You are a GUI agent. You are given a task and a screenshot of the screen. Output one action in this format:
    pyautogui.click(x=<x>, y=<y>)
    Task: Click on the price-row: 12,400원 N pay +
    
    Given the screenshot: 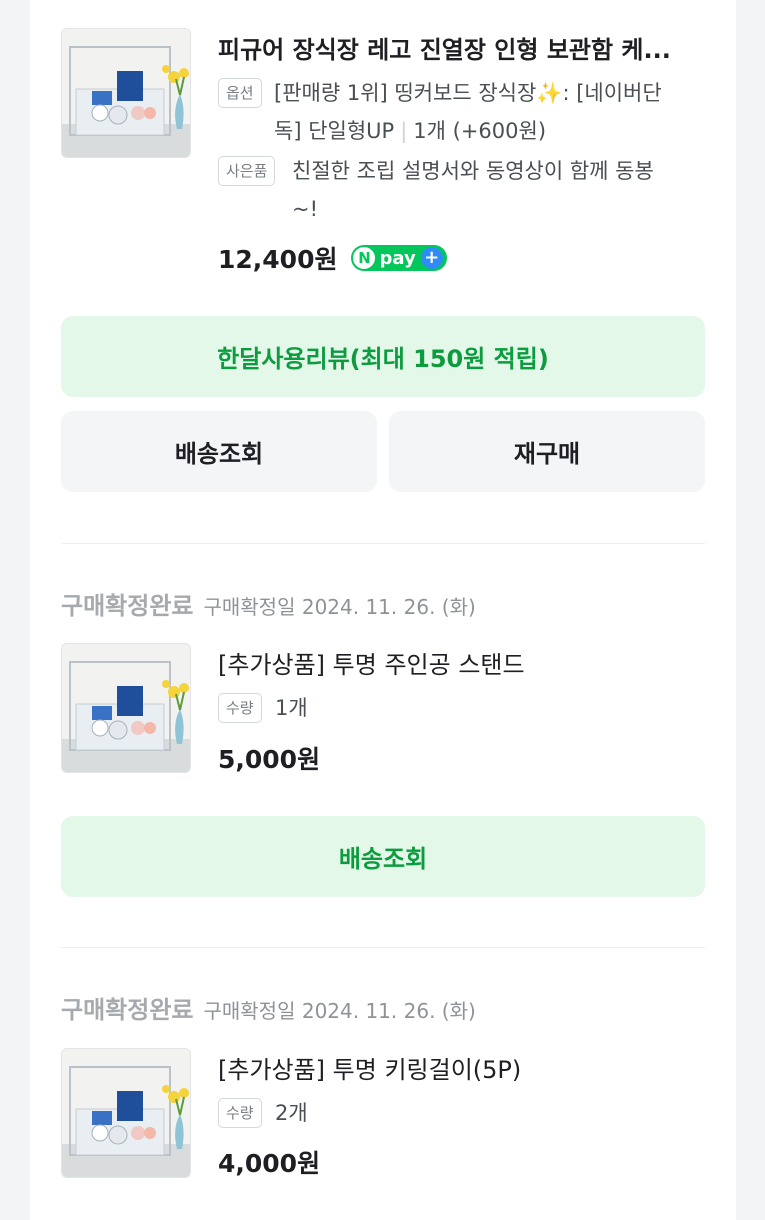 What is the action you would take?
    pyautogui.click(x=332, y=258)
    